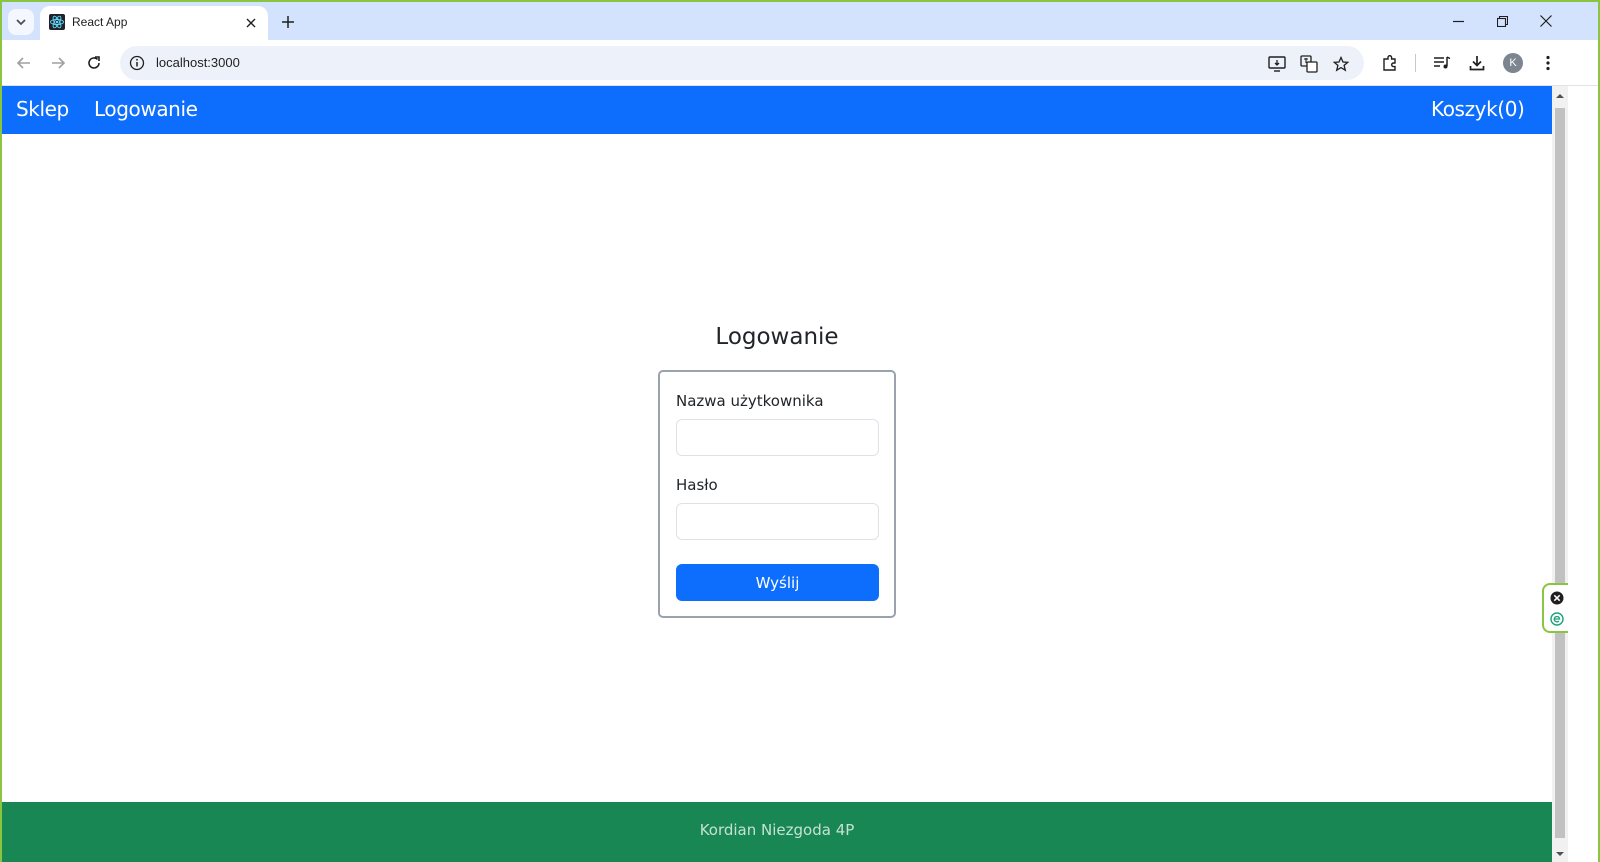 This screenshot has height=862, width=1600. What do you see at coordinates (154, 23) in the screenshot?
I see `browser-tab: React App` at bounding box center [154, 23].